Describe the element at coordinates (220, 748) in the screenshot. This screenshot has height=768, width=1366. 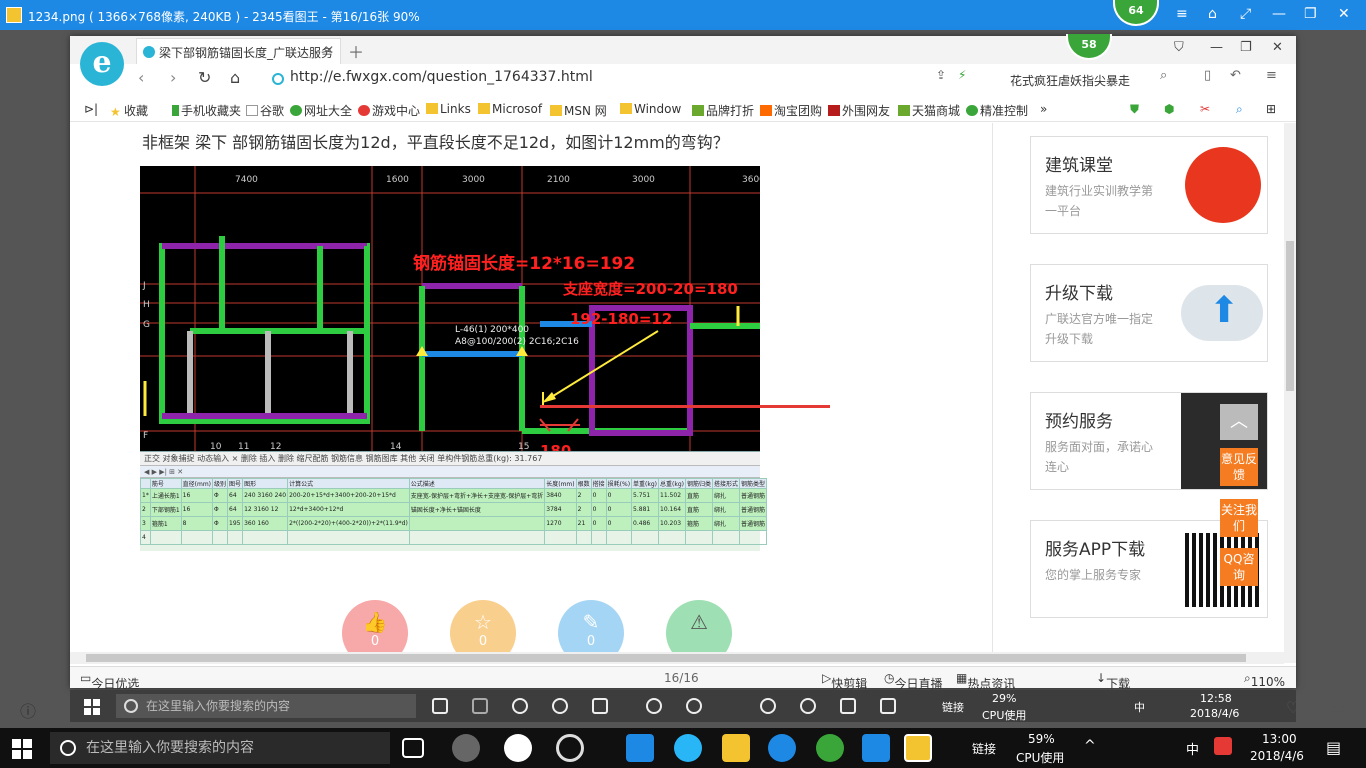
I see `taskbar-search: 在这里输入你要搜索的内容` at that location.